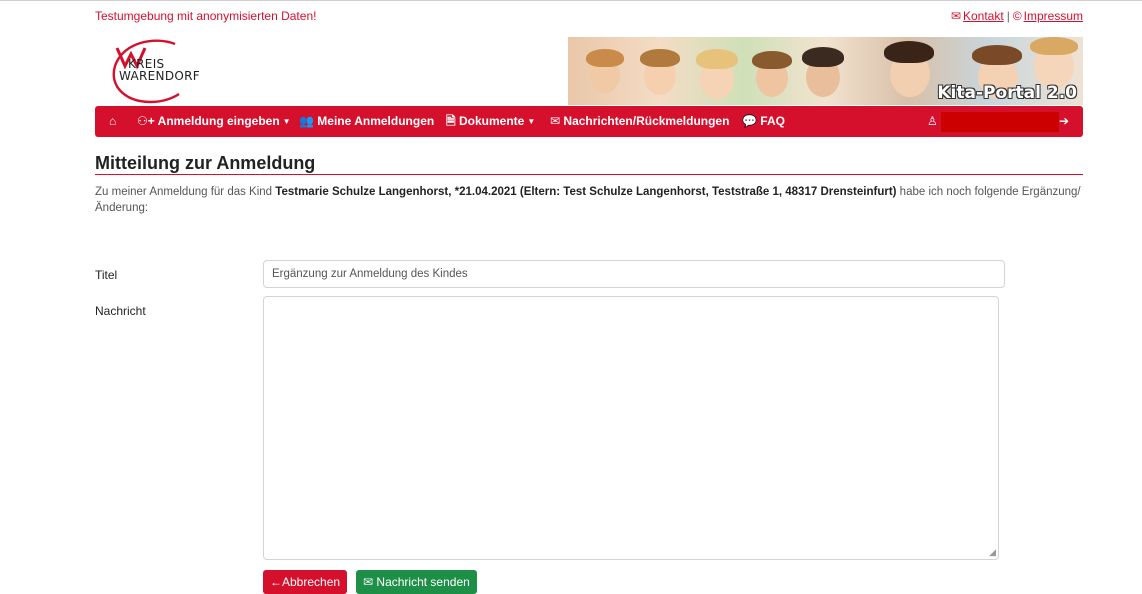 This screenshot has width=1142, height=594. What do you see at coordinates (376, 121) in the screenshot?
I see `nav-meine-label: Meine Anmeldungen` at bounding box center [376, 121].